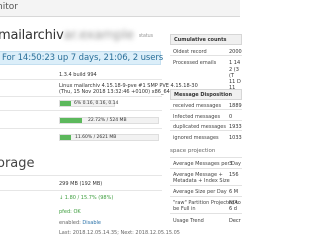 Image resolution: width=320 pixels, height=240 pixels. Describe the element at coordinates (91, 223) in the screenshot. I see `disable-link: Disable` at that location.